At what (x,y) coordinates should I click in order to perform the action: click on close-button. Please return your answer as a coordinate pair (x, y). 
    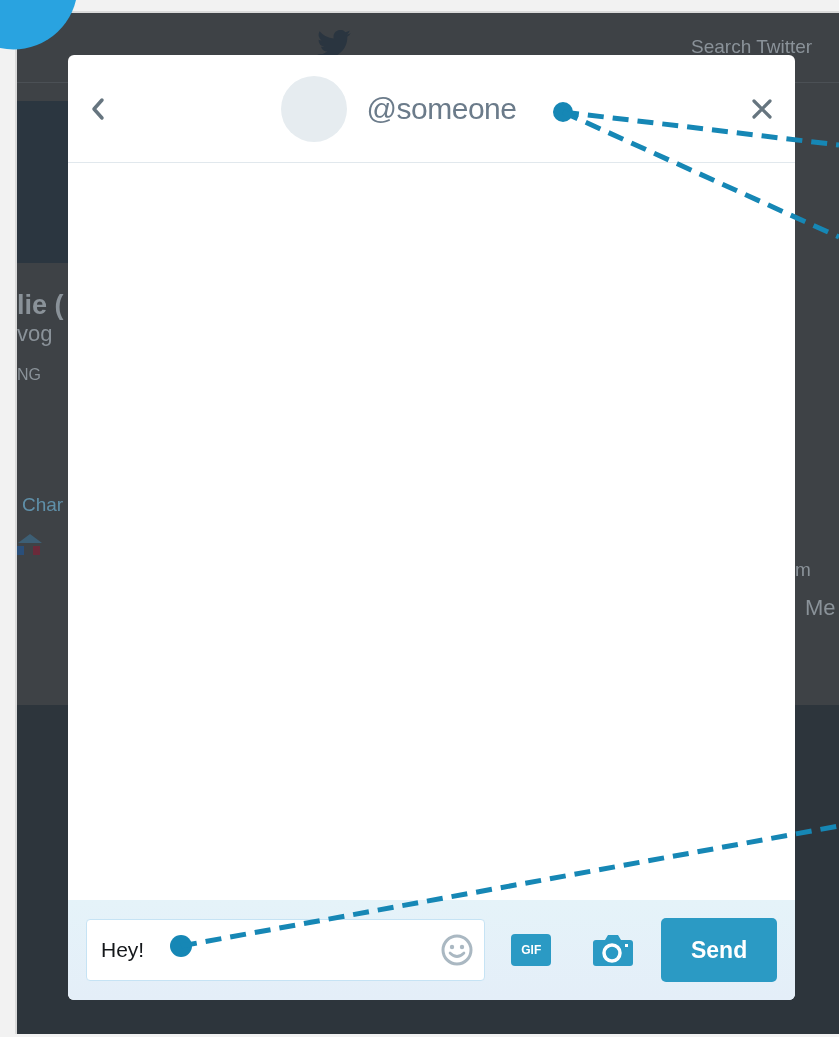
    Looking at the image, I should click on (762, 108).